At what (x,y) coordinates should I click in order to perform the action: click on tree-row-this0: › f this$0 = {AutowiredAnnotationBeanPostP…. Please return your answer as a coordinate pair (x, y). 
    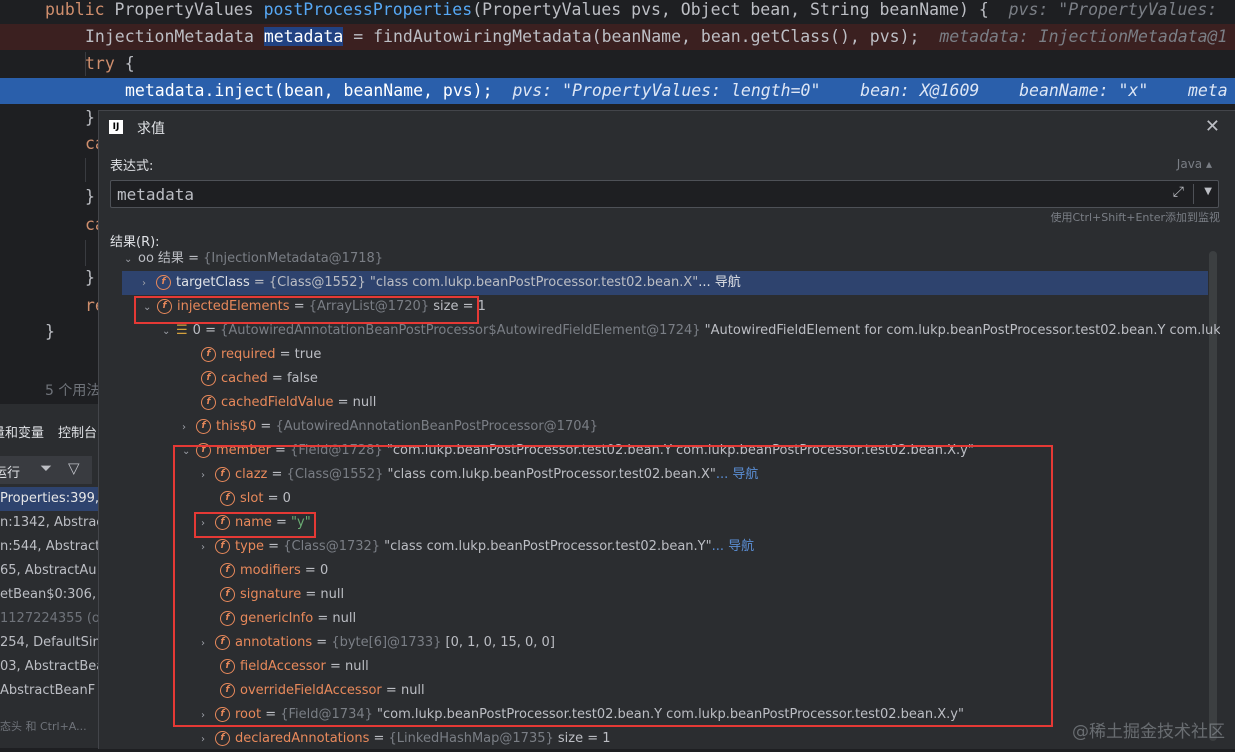
    Looking at the image, I should click on (390, 427).